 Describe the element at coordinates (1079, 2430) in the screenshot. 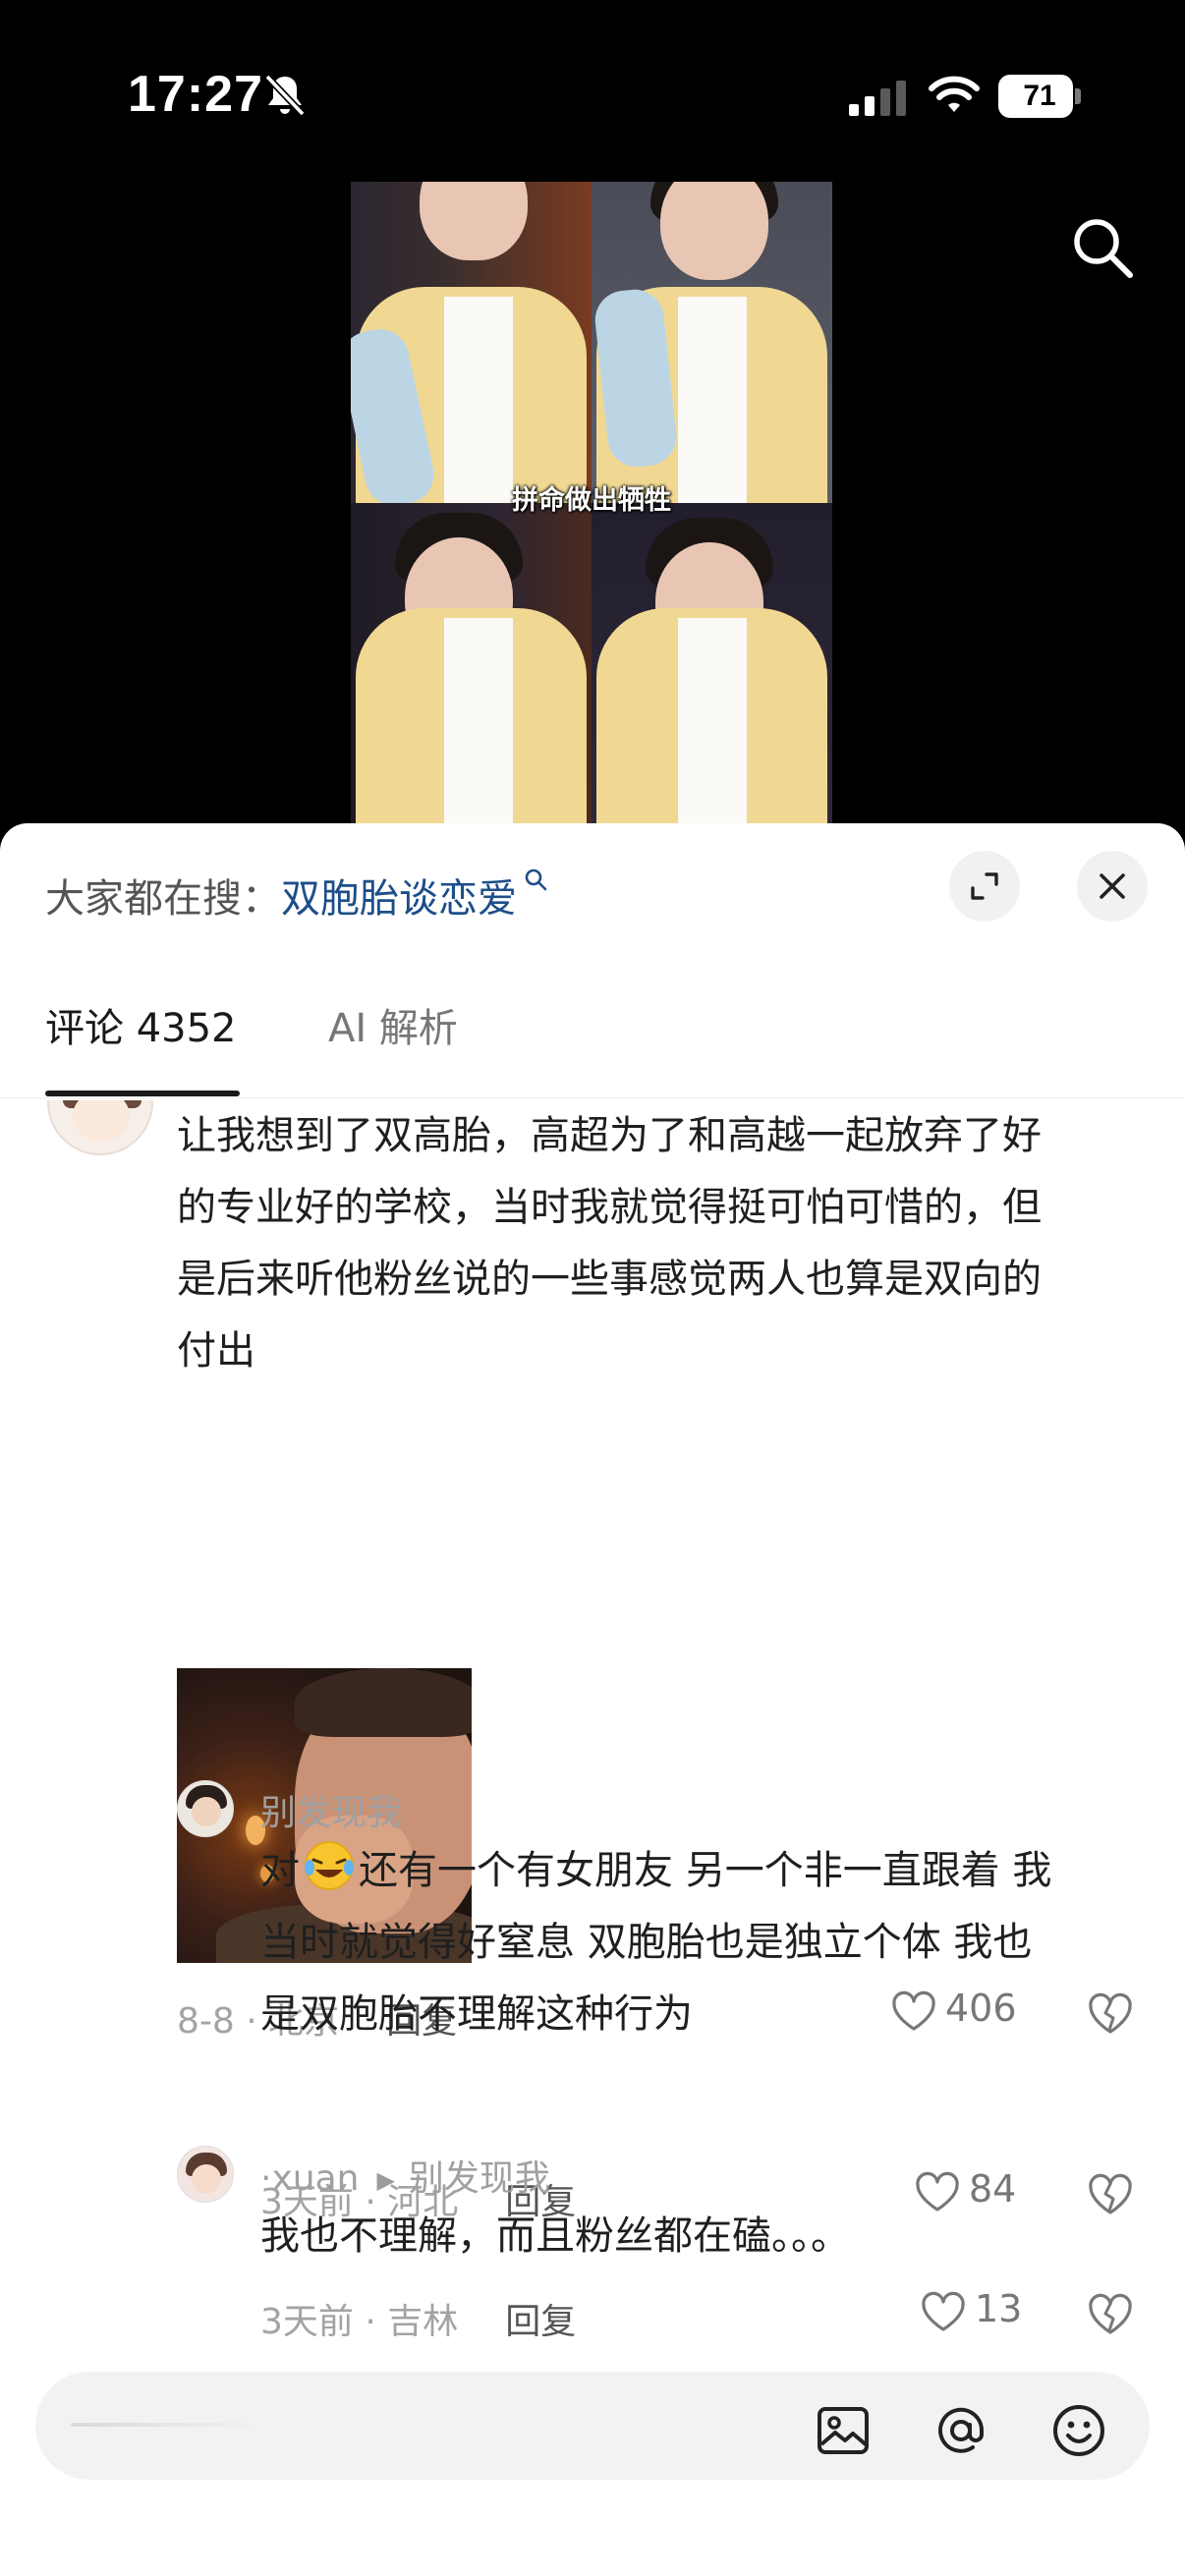

I see `emoji-icon` at that location.